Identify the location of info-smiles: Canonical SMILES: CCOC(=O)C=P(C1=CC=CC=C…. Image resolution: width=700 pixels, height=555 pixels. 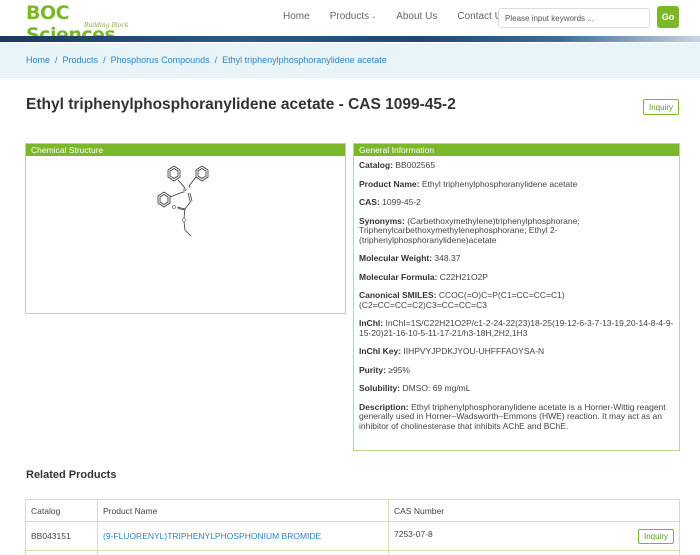
(462, 300).